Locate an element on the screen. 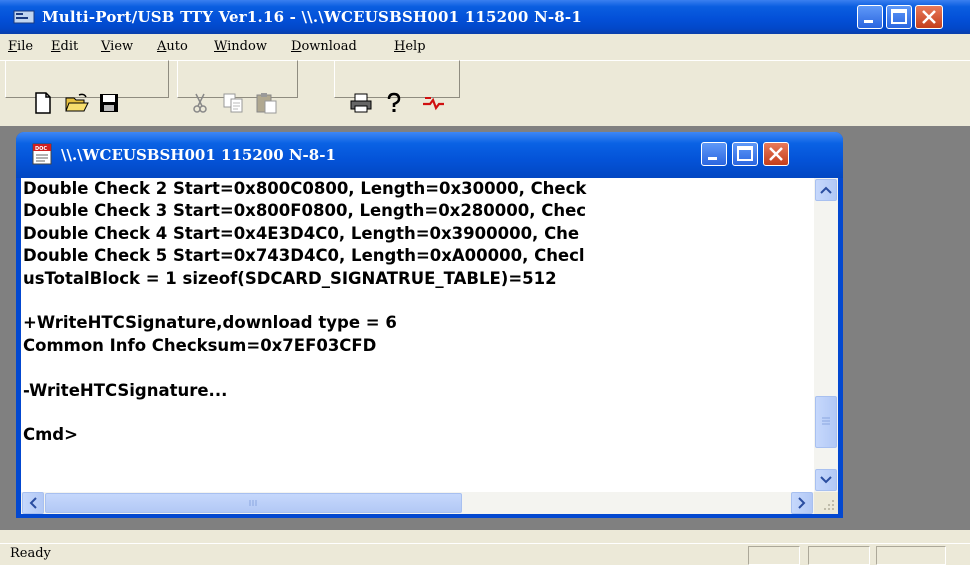  open-button is located at coordinates (77, 103).